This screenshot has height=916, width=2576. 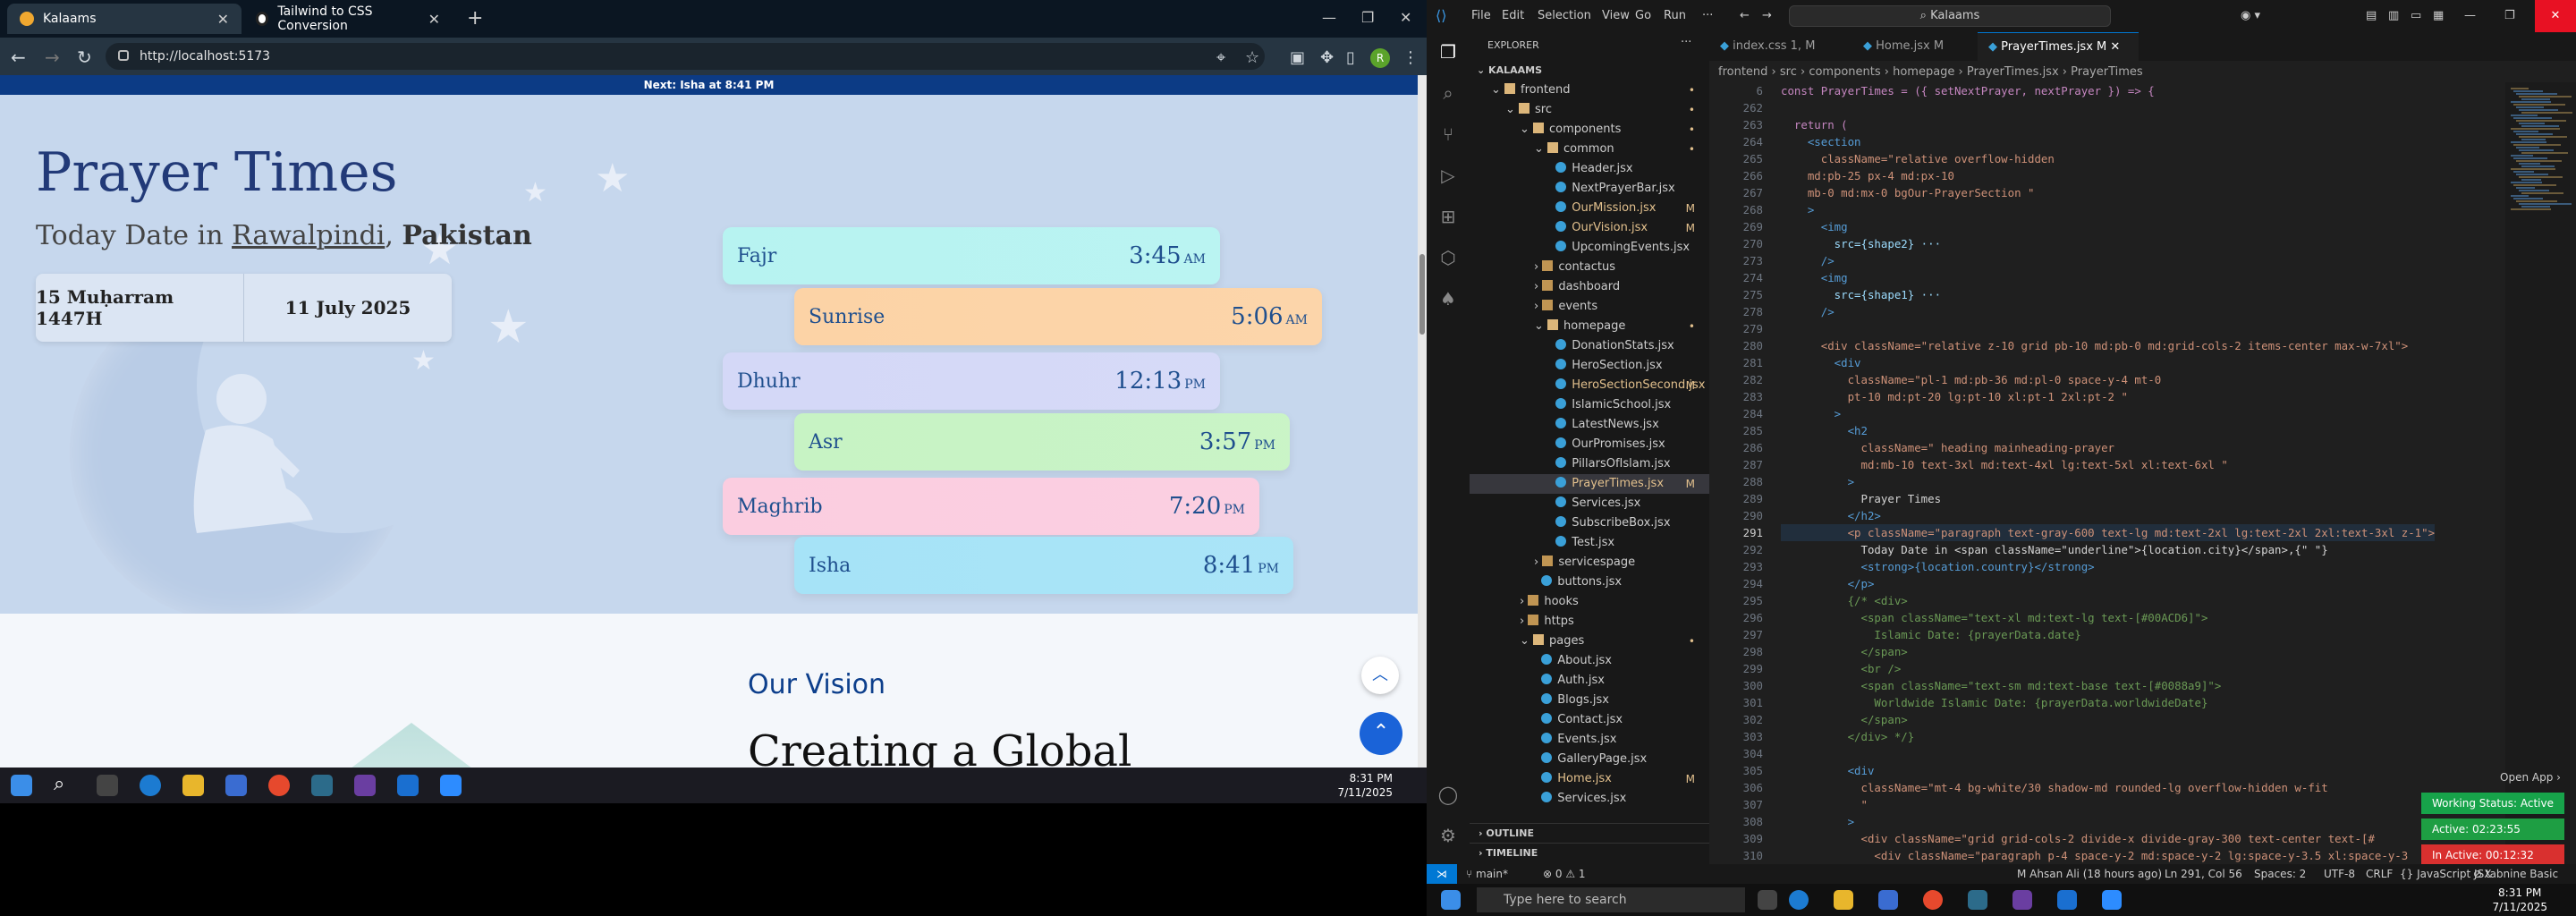 I want to click on code-line: <section, so click(x=1821, y=141).